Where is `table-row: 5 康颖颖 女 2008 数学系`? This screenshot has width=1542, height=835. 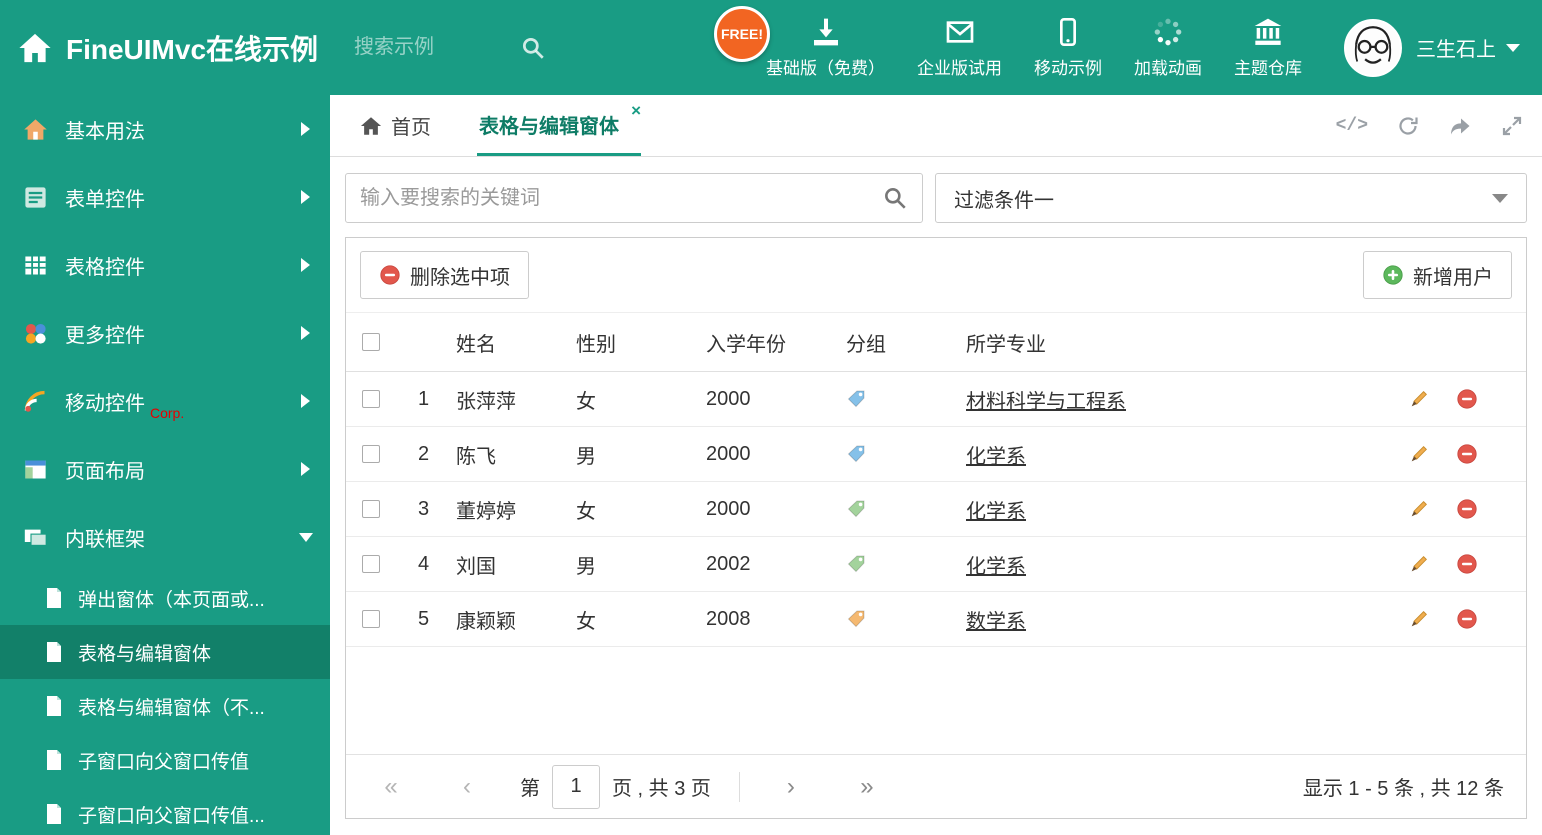 table-row: 5 康颖颖 女 2008 数学系 is located at coordinates (936, 619).